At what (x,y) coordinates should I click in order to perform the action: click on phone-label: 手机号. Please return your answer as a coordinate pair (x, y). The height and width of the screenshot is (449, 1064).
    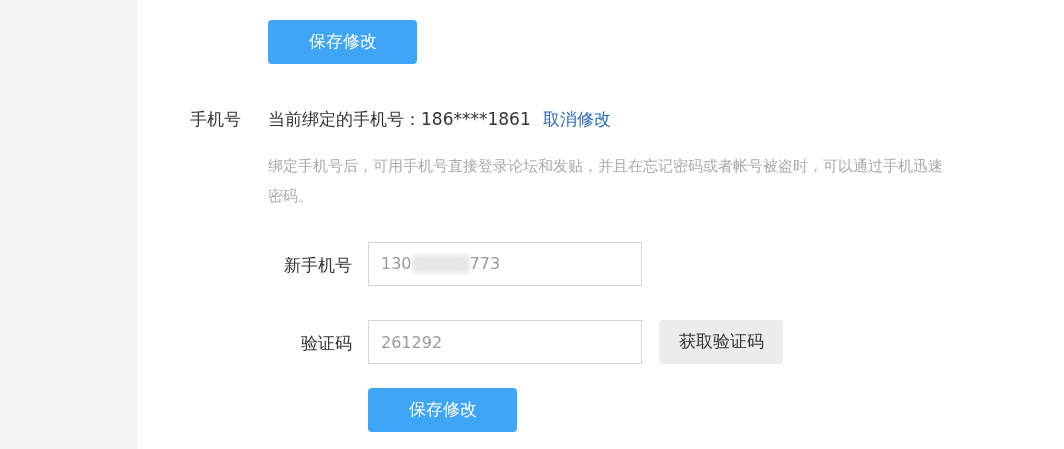
    Looking at the image, I should click on (215, 119).